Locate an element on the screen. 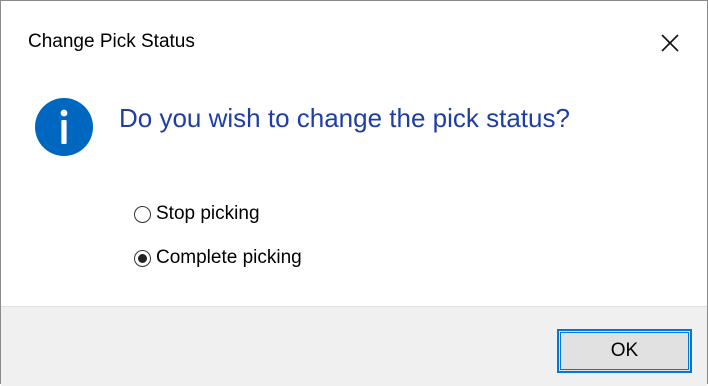  radio-complete-picking: Complete picking is located at coordinates (218, 258).